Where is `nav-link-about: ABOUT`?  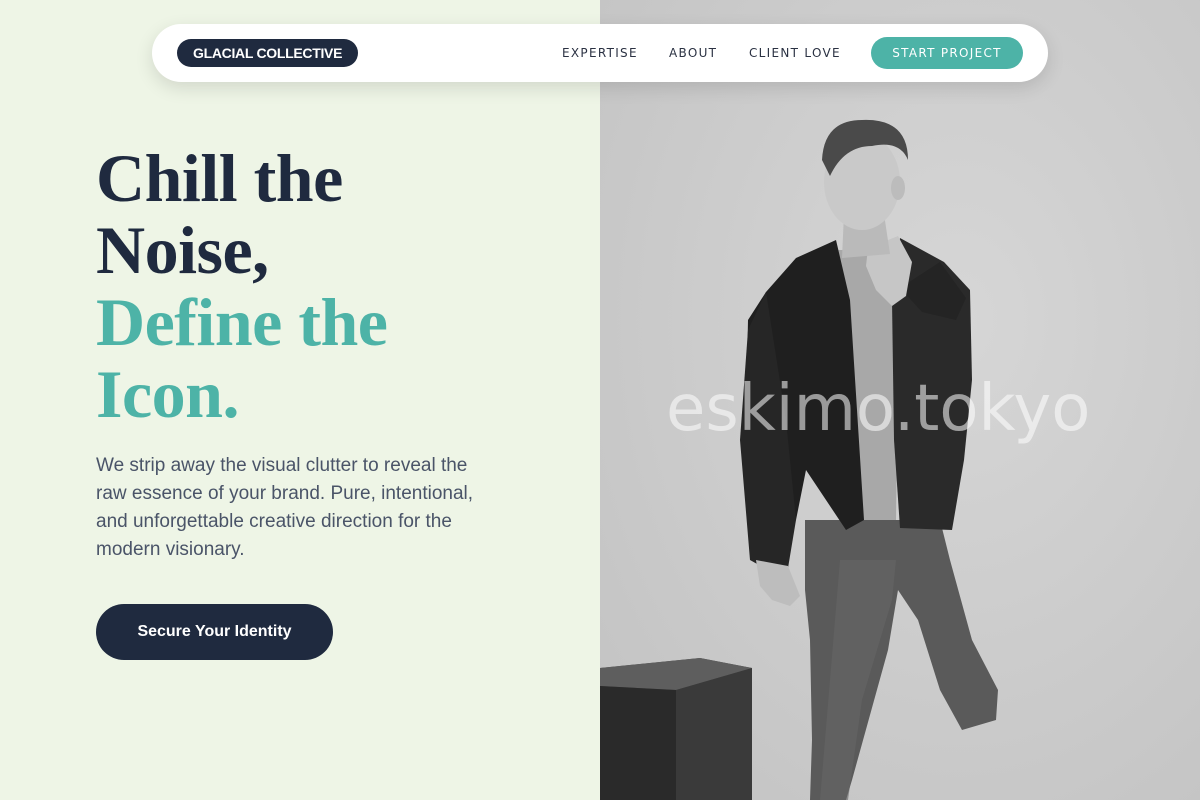
nav-link-about: ABOUT is located at coordinates (693, 53).